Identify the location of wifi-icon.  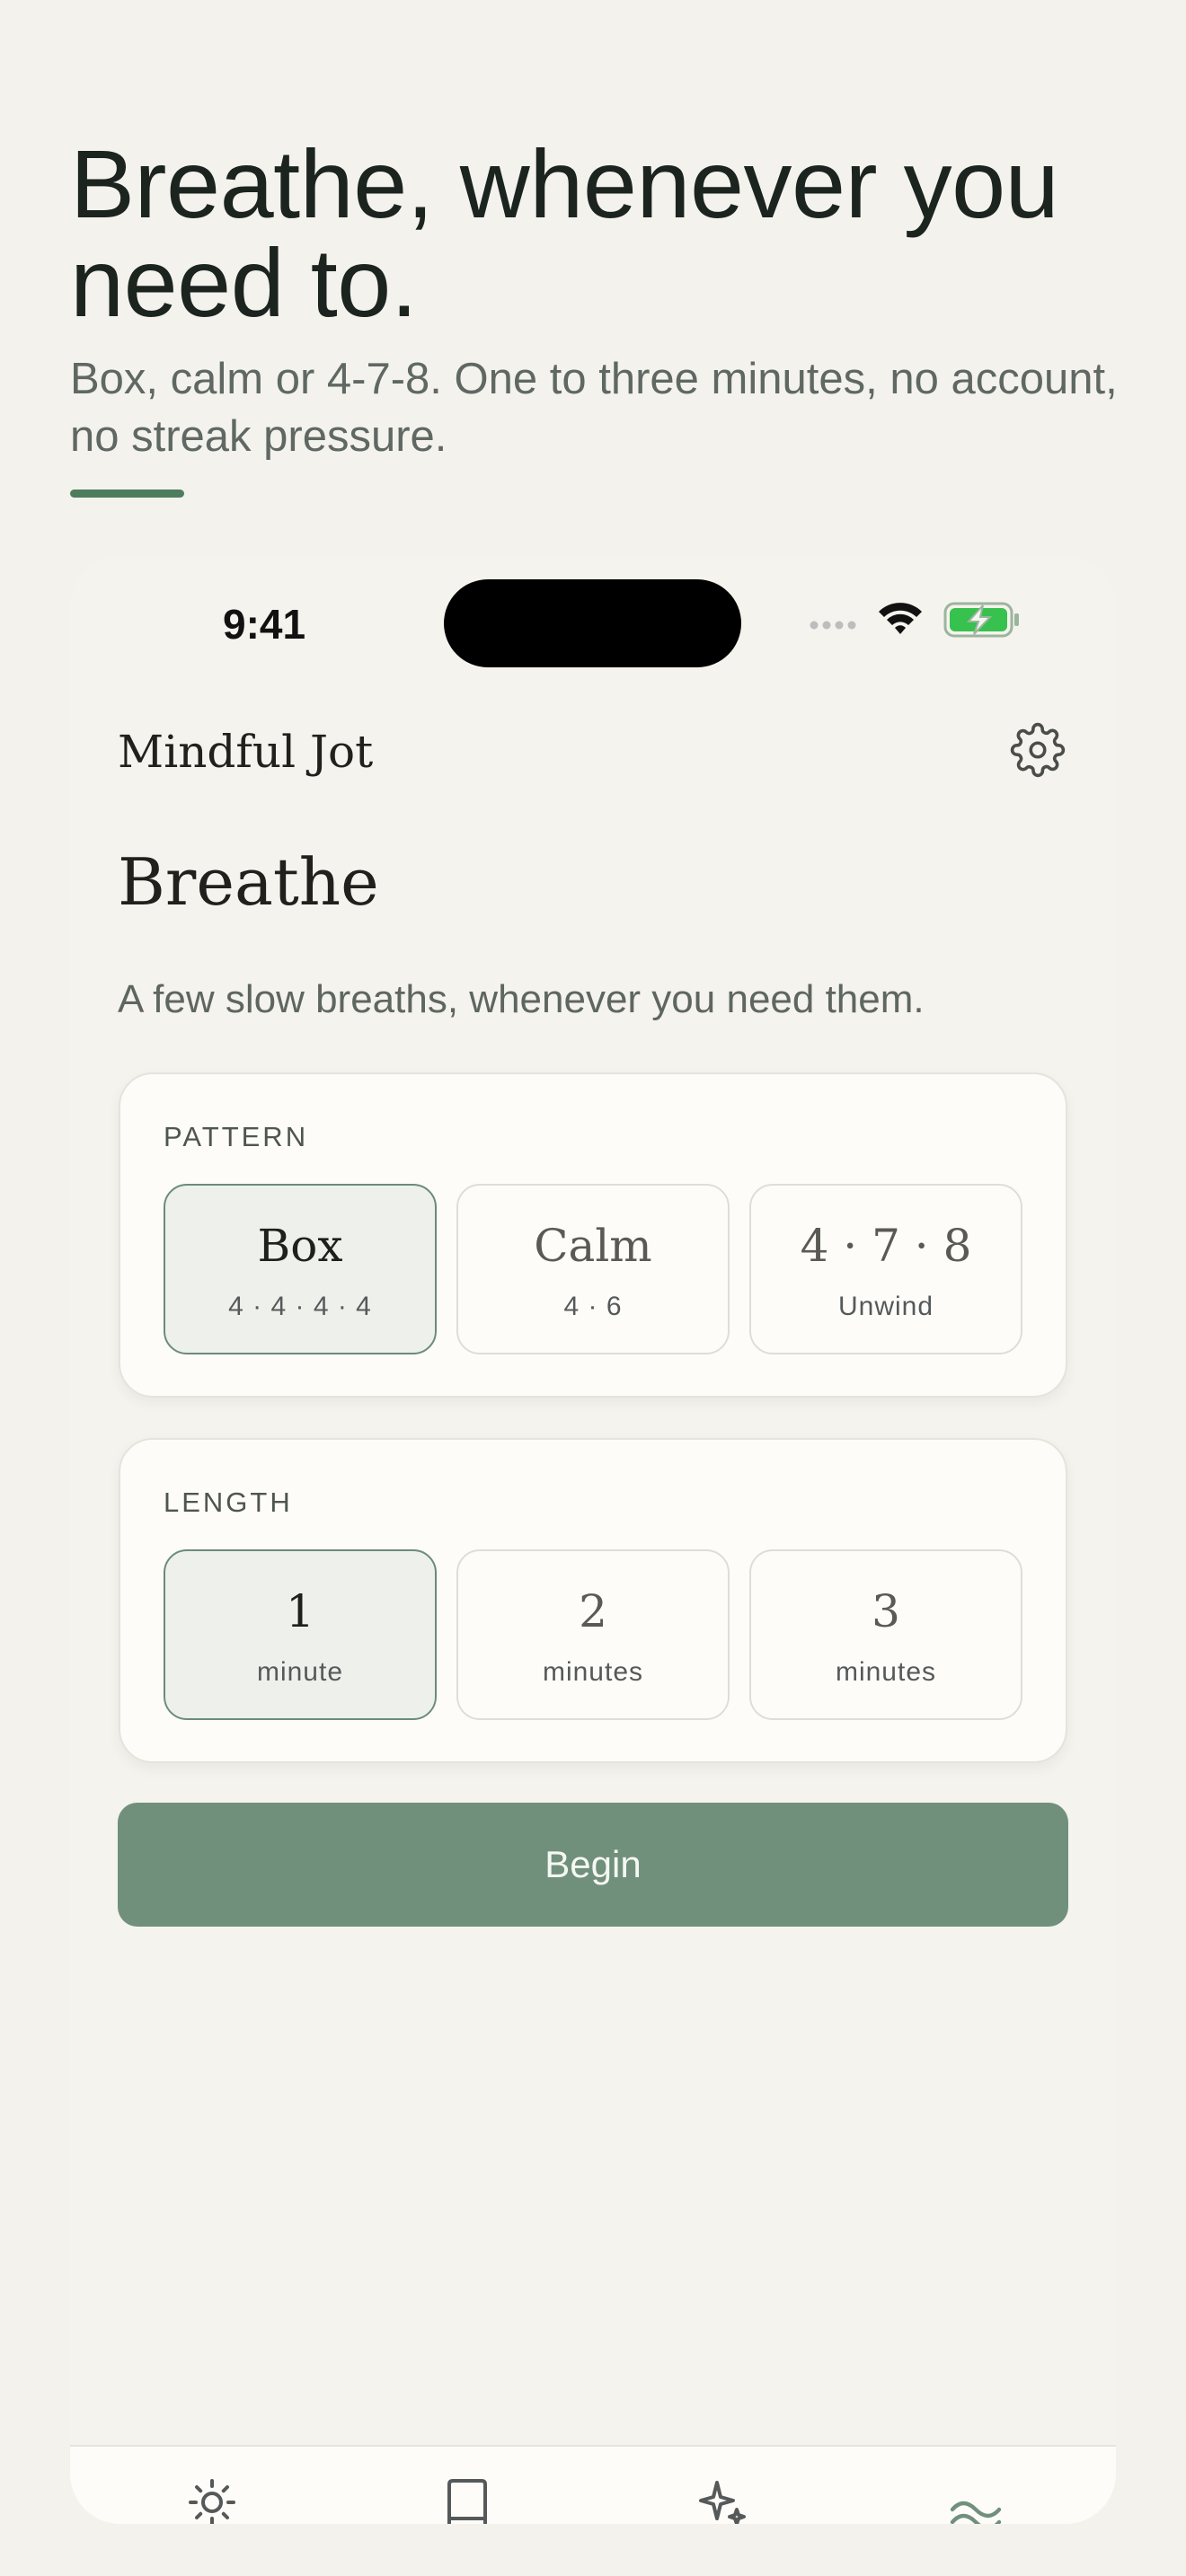
(900, 618).